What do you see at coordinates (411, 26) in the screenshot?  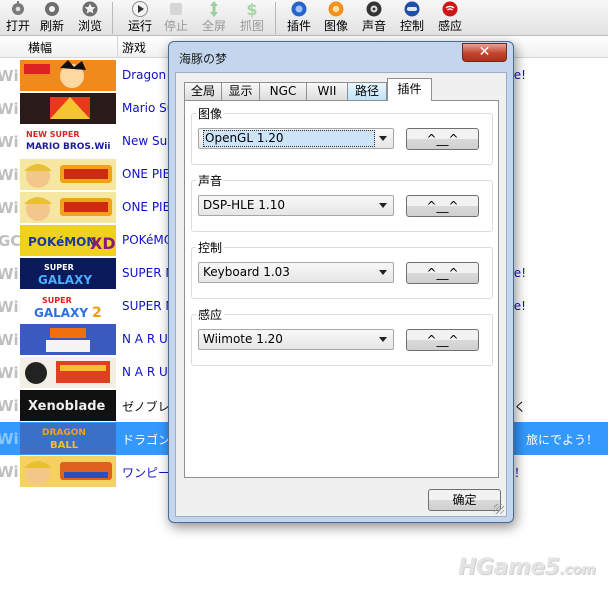 I see `controller-label: 控制` at bounding box center [411, 26].